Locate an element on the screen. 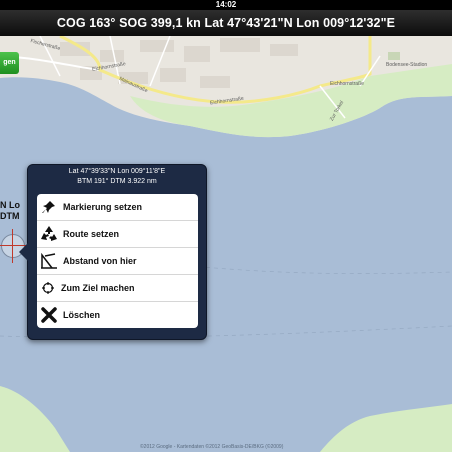 The image size is (452, 452). green-button-label: gen is located at coordinates (9, 62).